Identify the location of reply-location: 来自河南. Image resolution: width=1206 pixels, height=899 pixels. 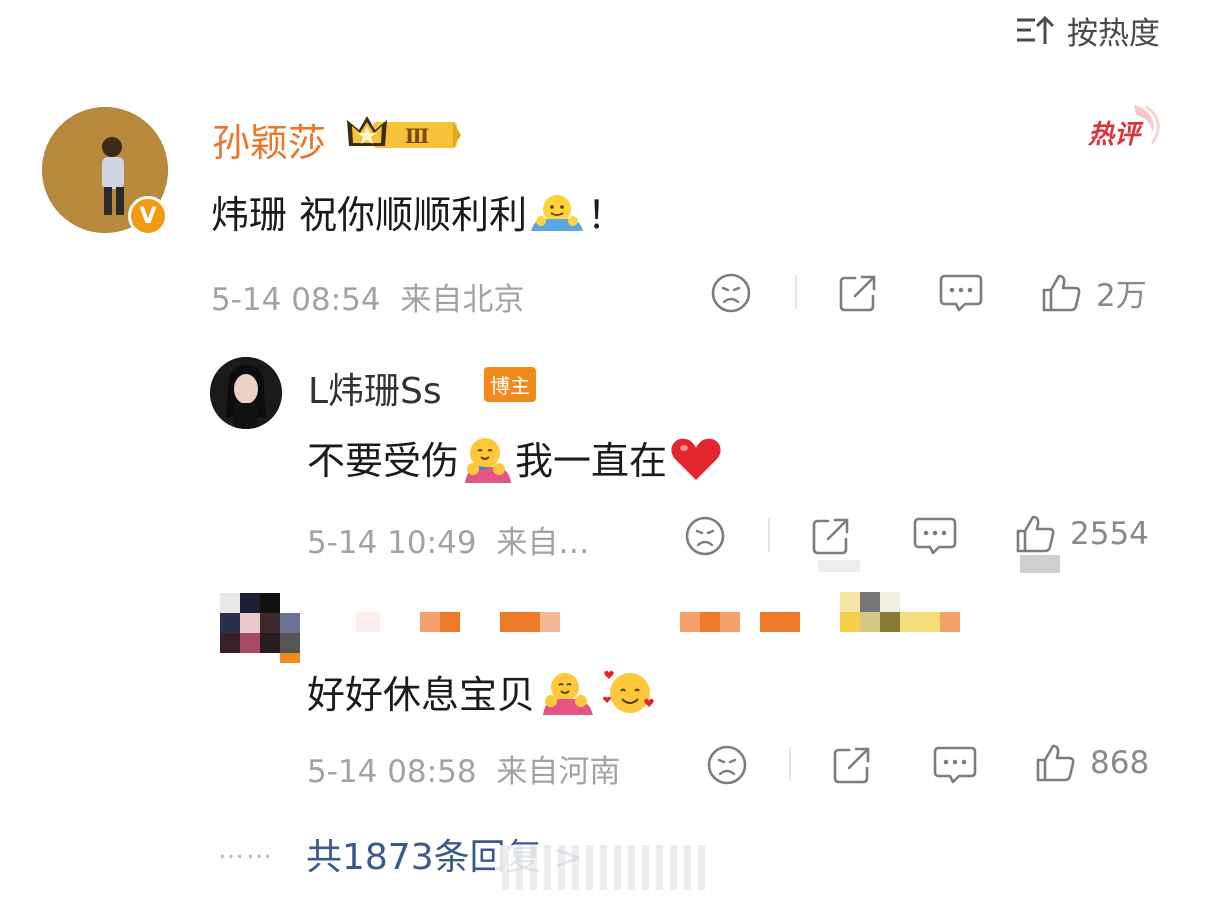
(558, 772).